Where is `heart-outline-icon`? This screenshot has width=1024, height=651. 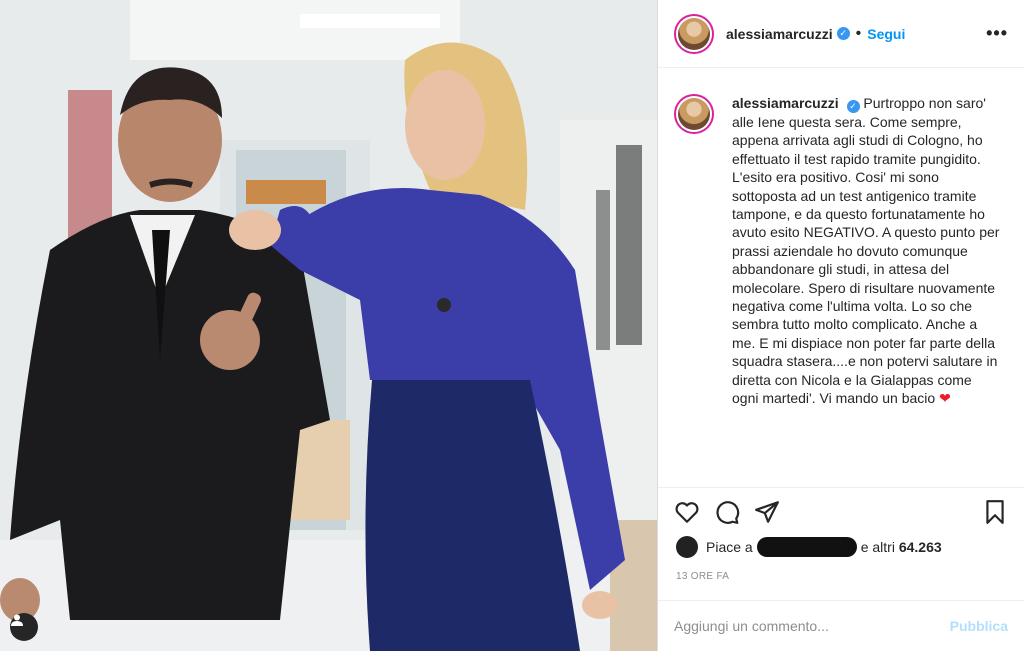
heart-outline-icon is located at coordinates (687, 512).